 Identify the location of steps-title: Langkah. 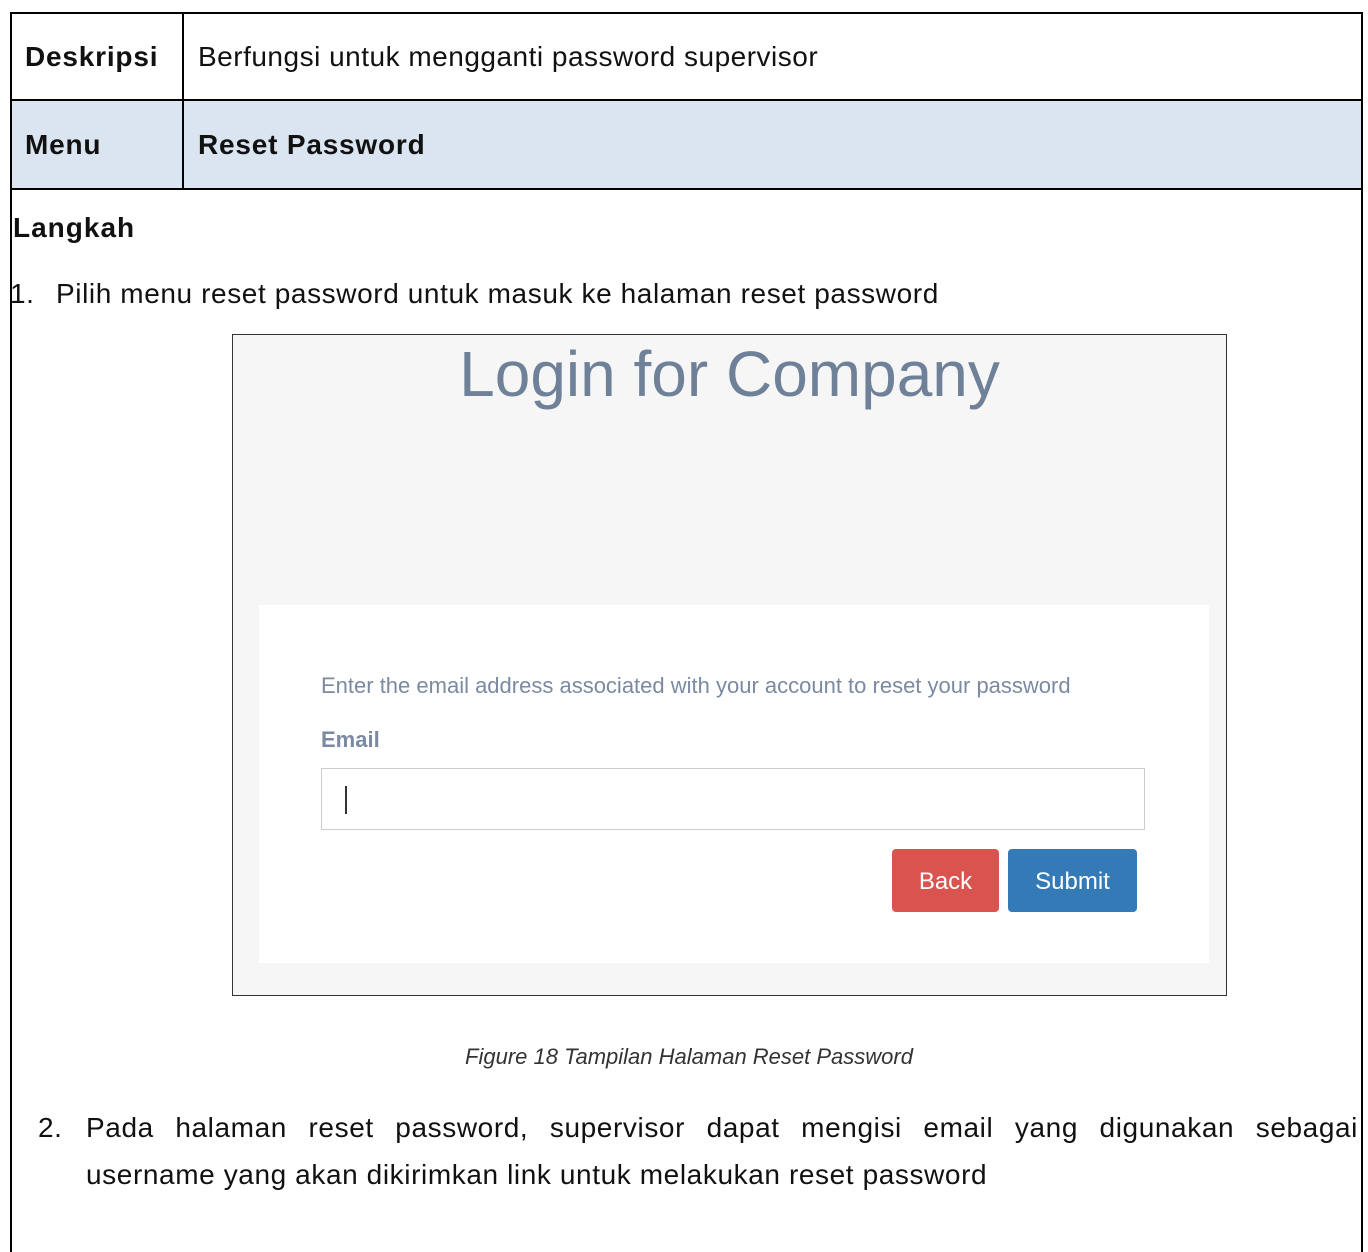
(74, 227).